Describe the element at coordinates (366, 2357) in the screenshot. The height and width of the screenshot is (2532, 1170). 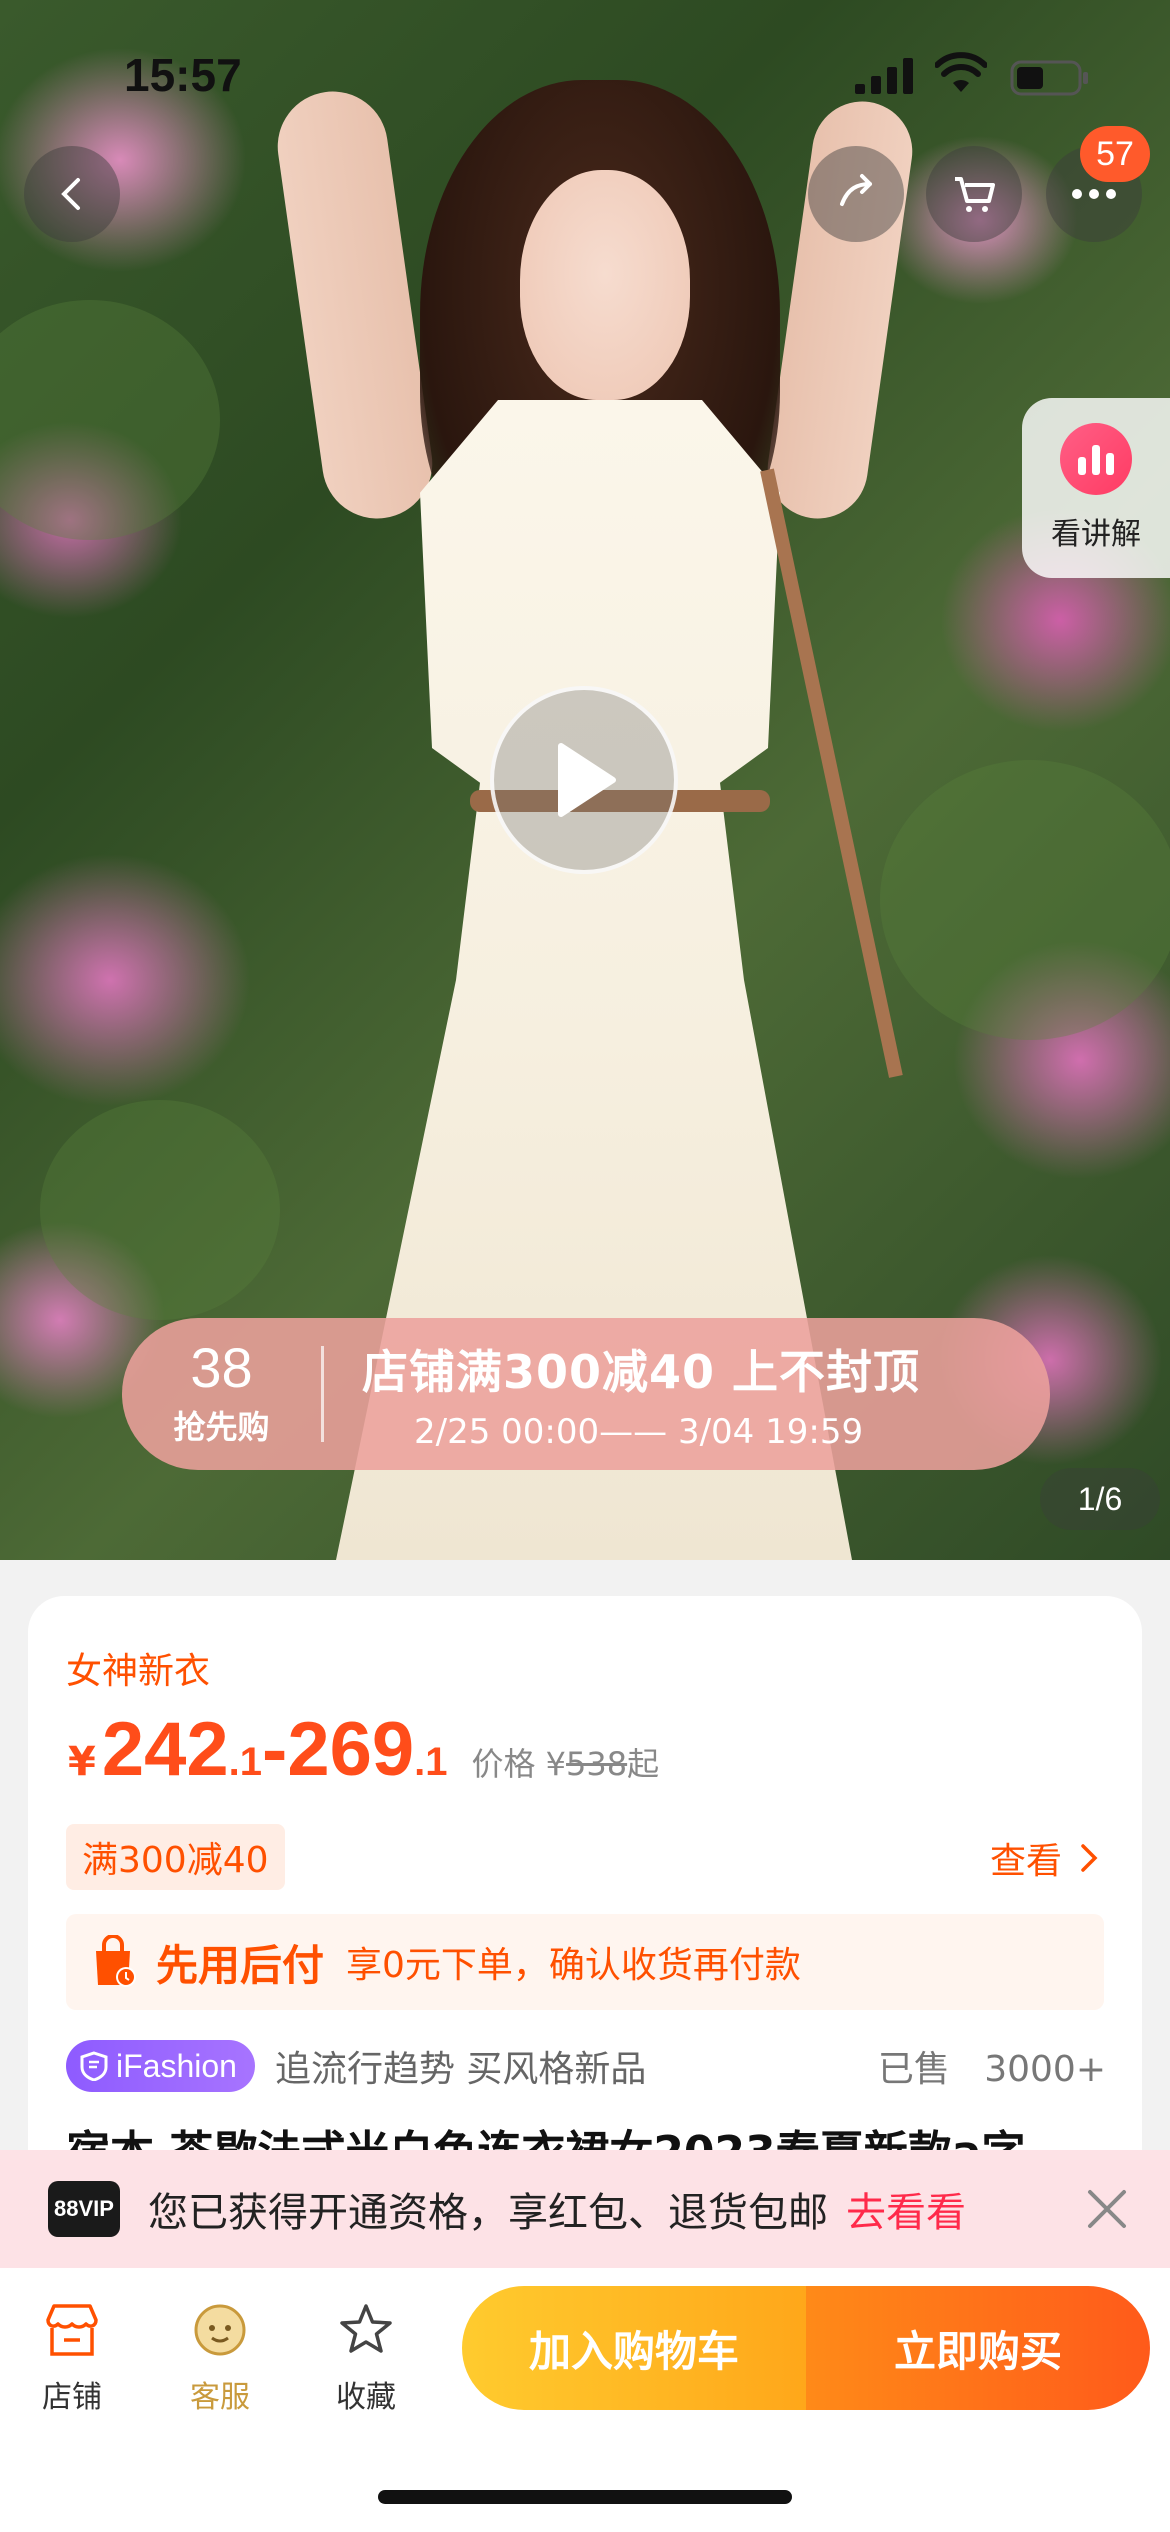
I see `favorite-tab: 收藏` at that location.